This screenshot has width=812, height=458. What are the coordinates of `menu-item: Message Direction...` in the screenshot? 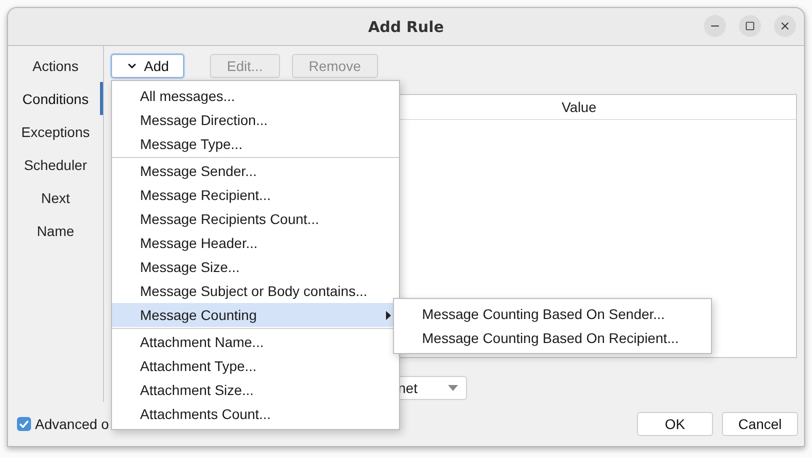 It's located at (255, 120).